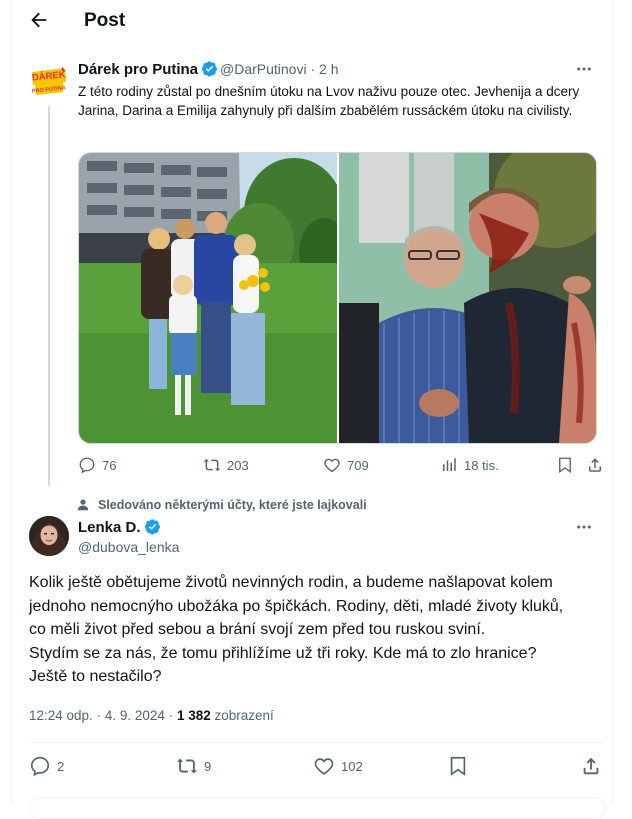 Image resolution: width=632 pixels, height=819 pixels. Describe the element at coordinates (61, 766) in the screenshot. I see `reply-count: 2` at that location.